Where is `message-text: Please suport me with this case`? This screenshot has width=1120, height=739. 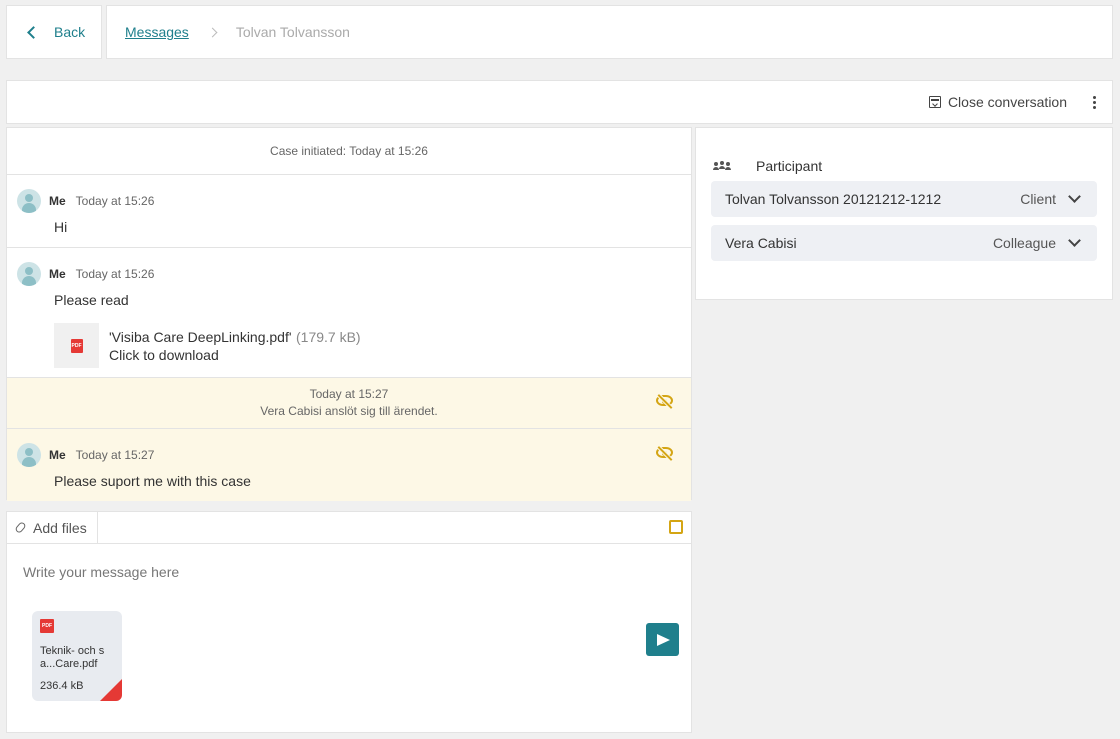 message-text: Please suport me with this case is located at coordinates (152, 481).